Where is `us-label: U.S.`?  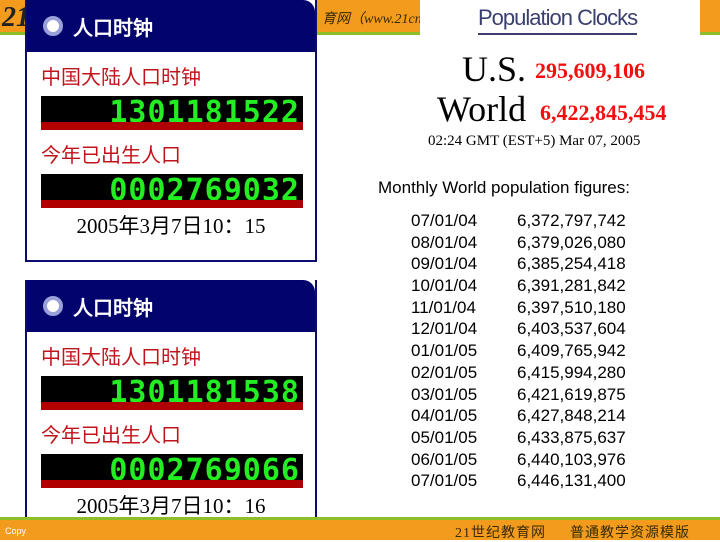 us-label: U.S. is located at coordinates (494, 69).